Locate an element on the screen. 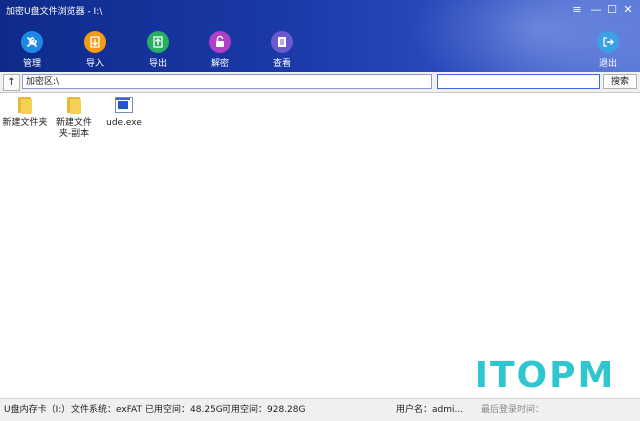  file-item-folder-copy: 新建文件夹-副本 is located at coordinates (74, 118).